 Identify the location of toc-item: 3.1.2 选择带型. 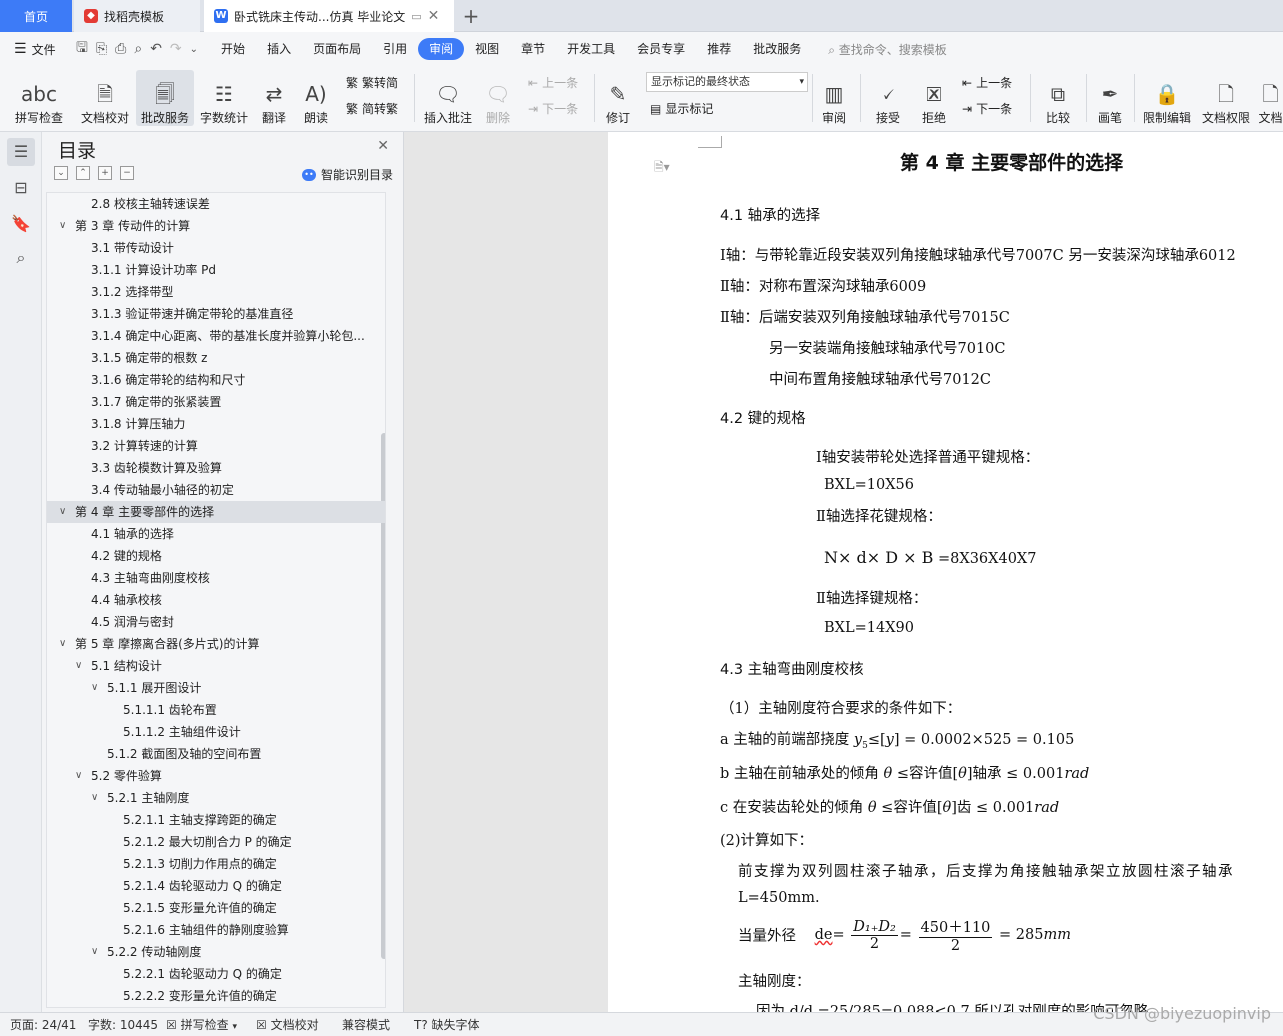
(216, 292).